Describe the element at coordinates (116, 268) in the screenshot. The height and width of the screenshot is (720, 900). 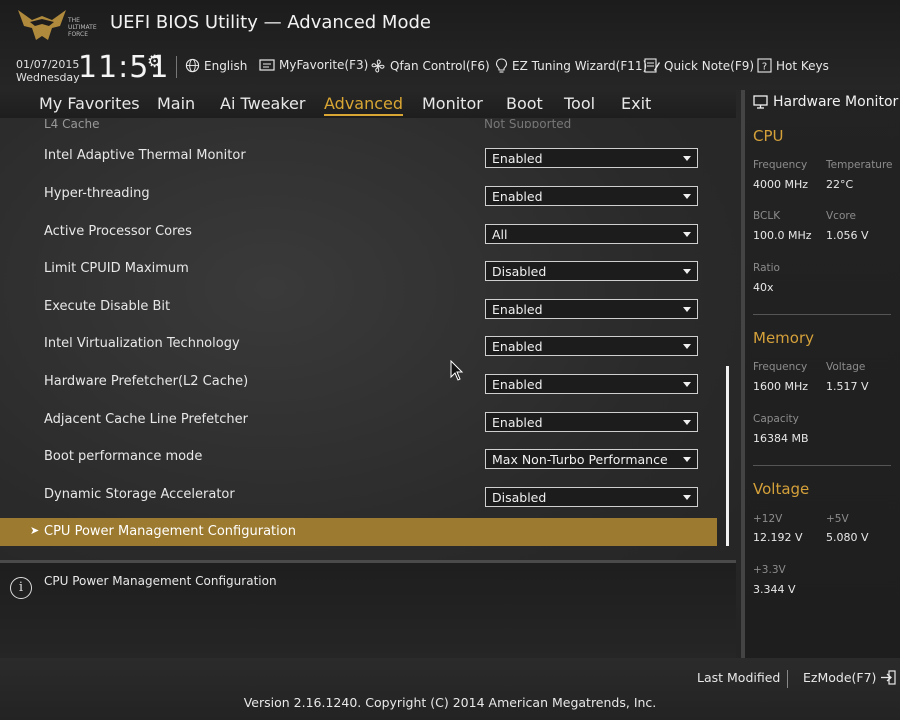
I see `setting-label: Limit CPUID Maximum` at that location.